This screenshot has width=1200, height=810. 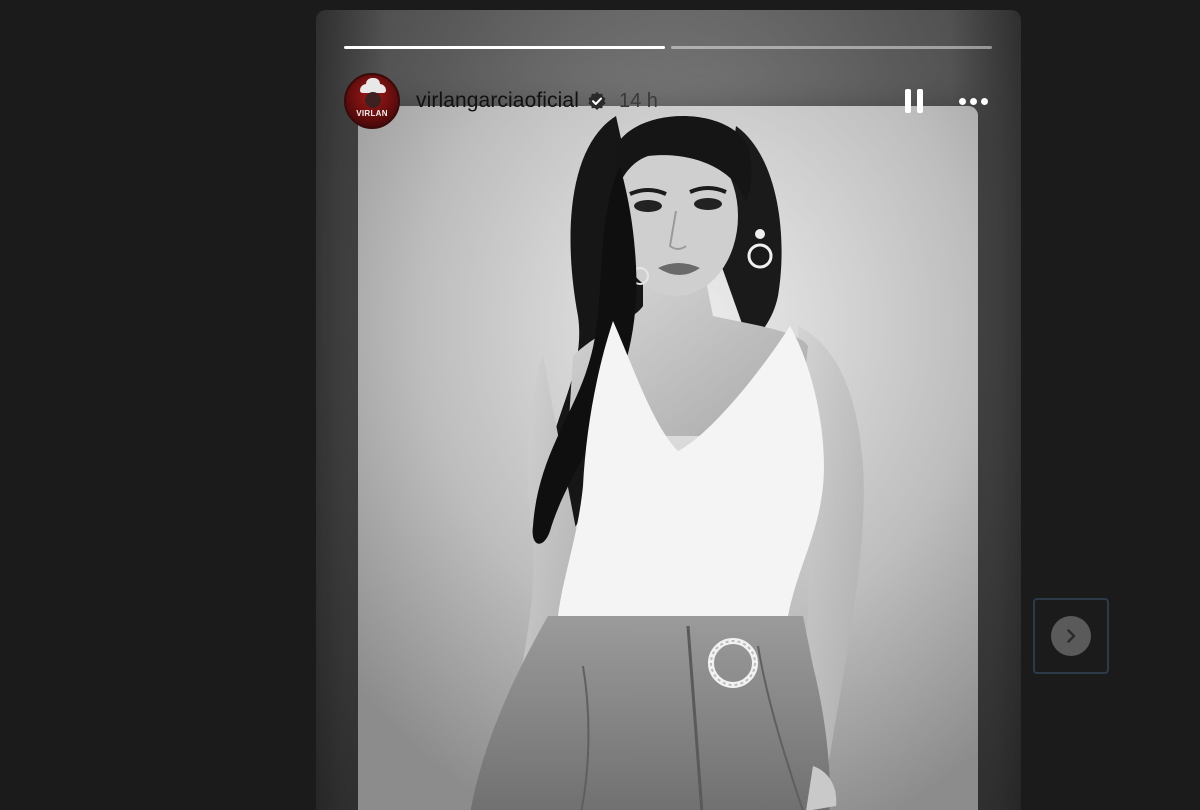 I want to click on avatar: VIRLAN, so click(x=372, y=101).